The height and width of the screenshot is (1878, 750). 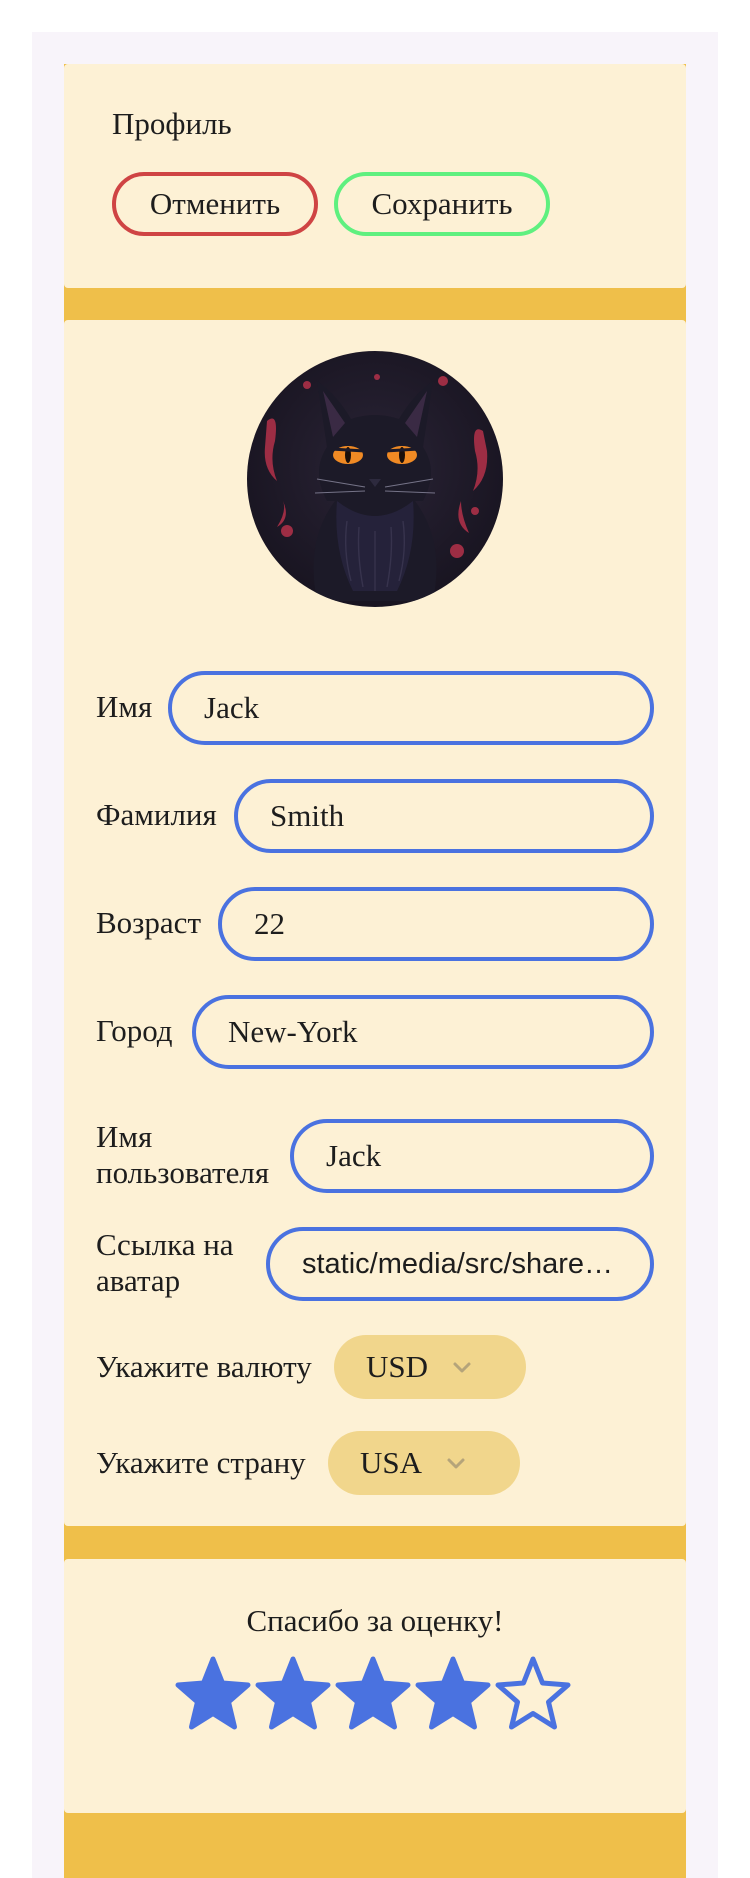 What do you see at coordinates (134, 1030) in the screenshot?
I see `city-label: Город` at bounding box center [134, 1030].